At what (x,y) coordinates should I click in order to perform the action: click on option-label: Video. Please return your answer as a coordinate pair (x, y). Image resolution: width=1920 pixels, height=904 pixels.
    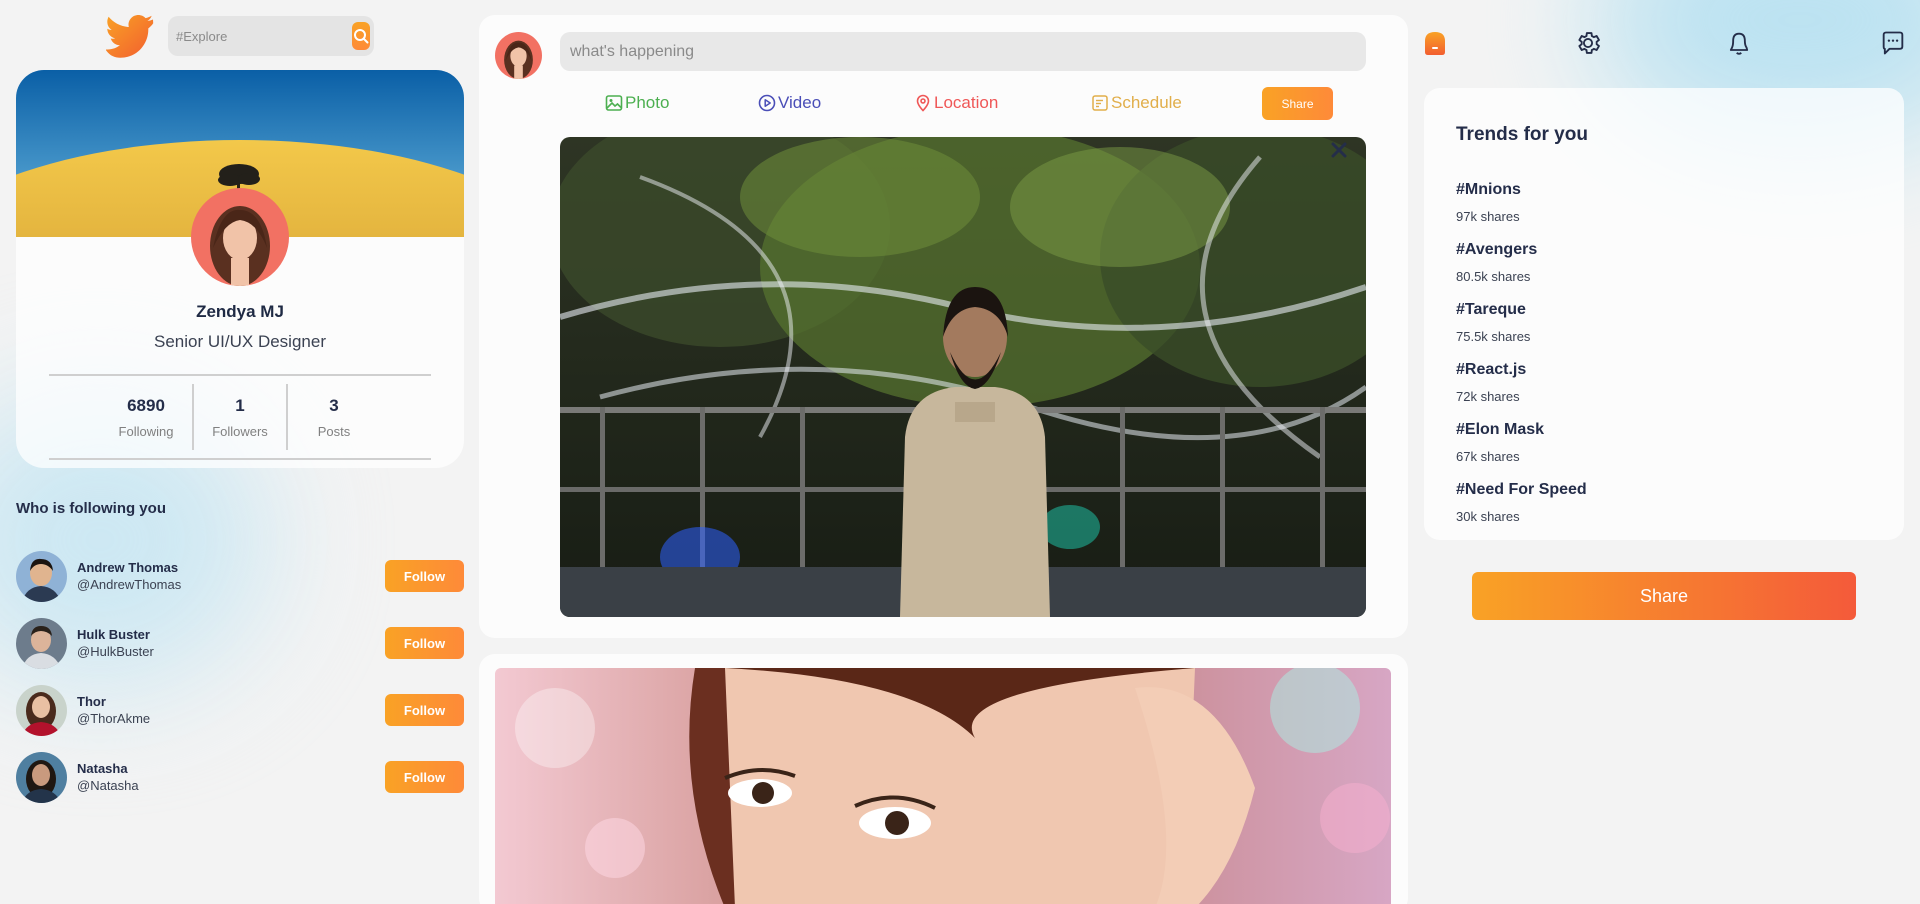
    Looking at the image, I should click on (800, 102).